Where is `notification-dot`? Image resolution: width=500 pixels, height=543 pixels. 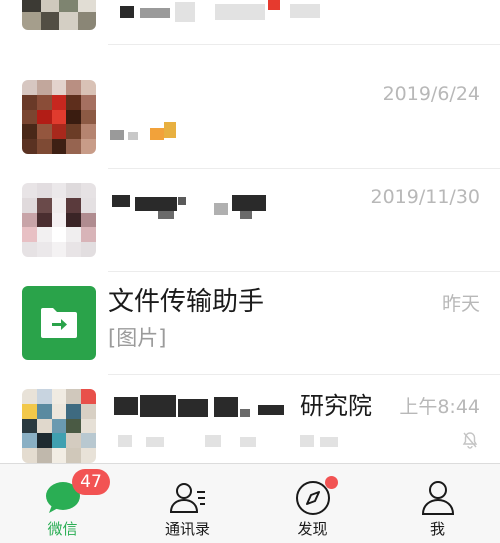 notification-dot is located at coordinates (331, 482).